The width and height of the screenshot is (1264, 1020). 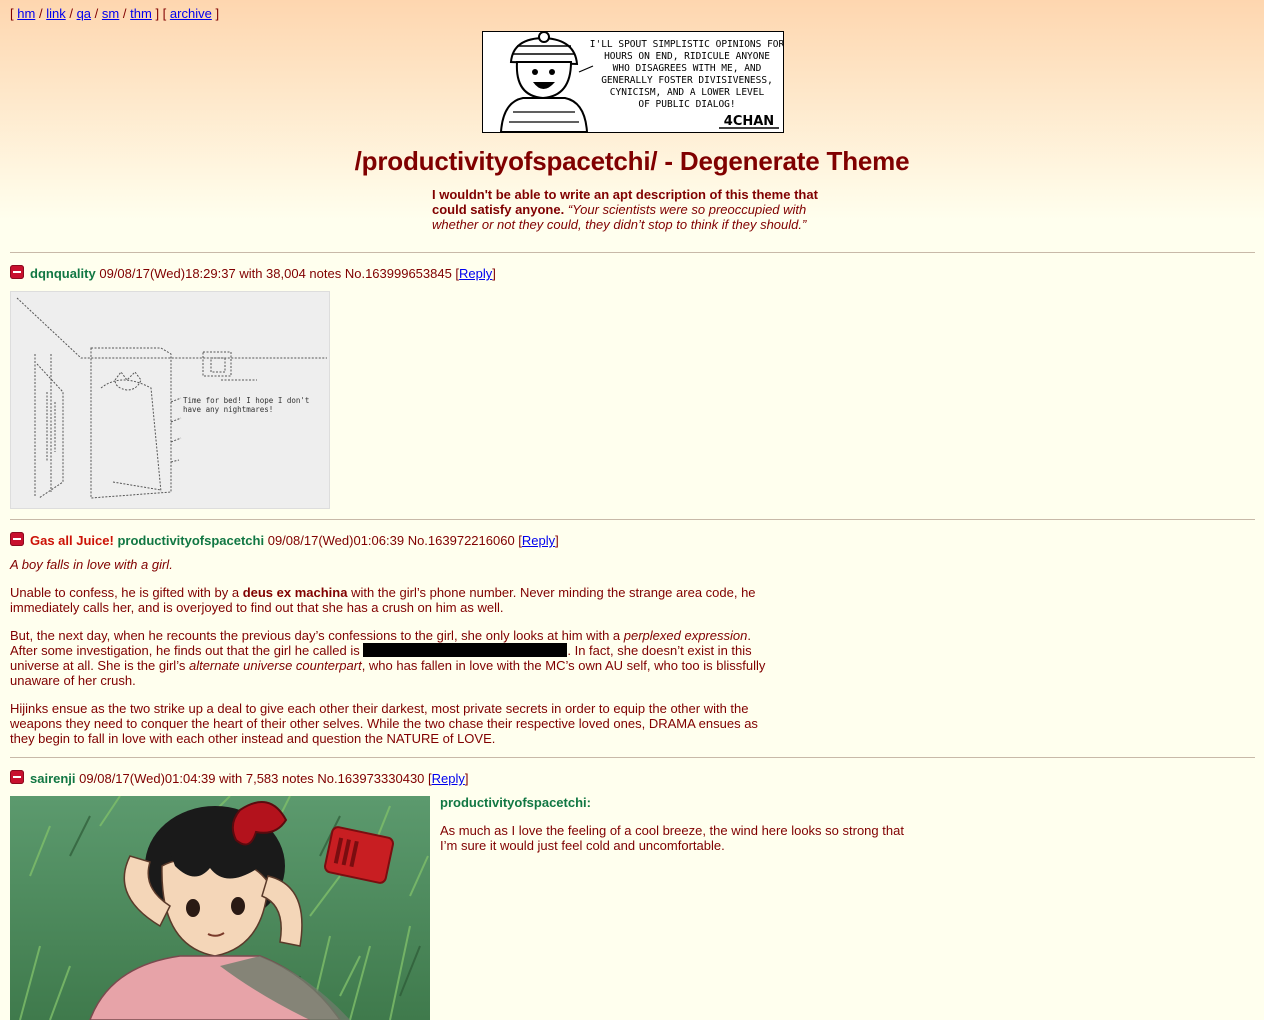 I want to click on post-text-italic: alternate universe counterpart, so click(x=275, y=665).